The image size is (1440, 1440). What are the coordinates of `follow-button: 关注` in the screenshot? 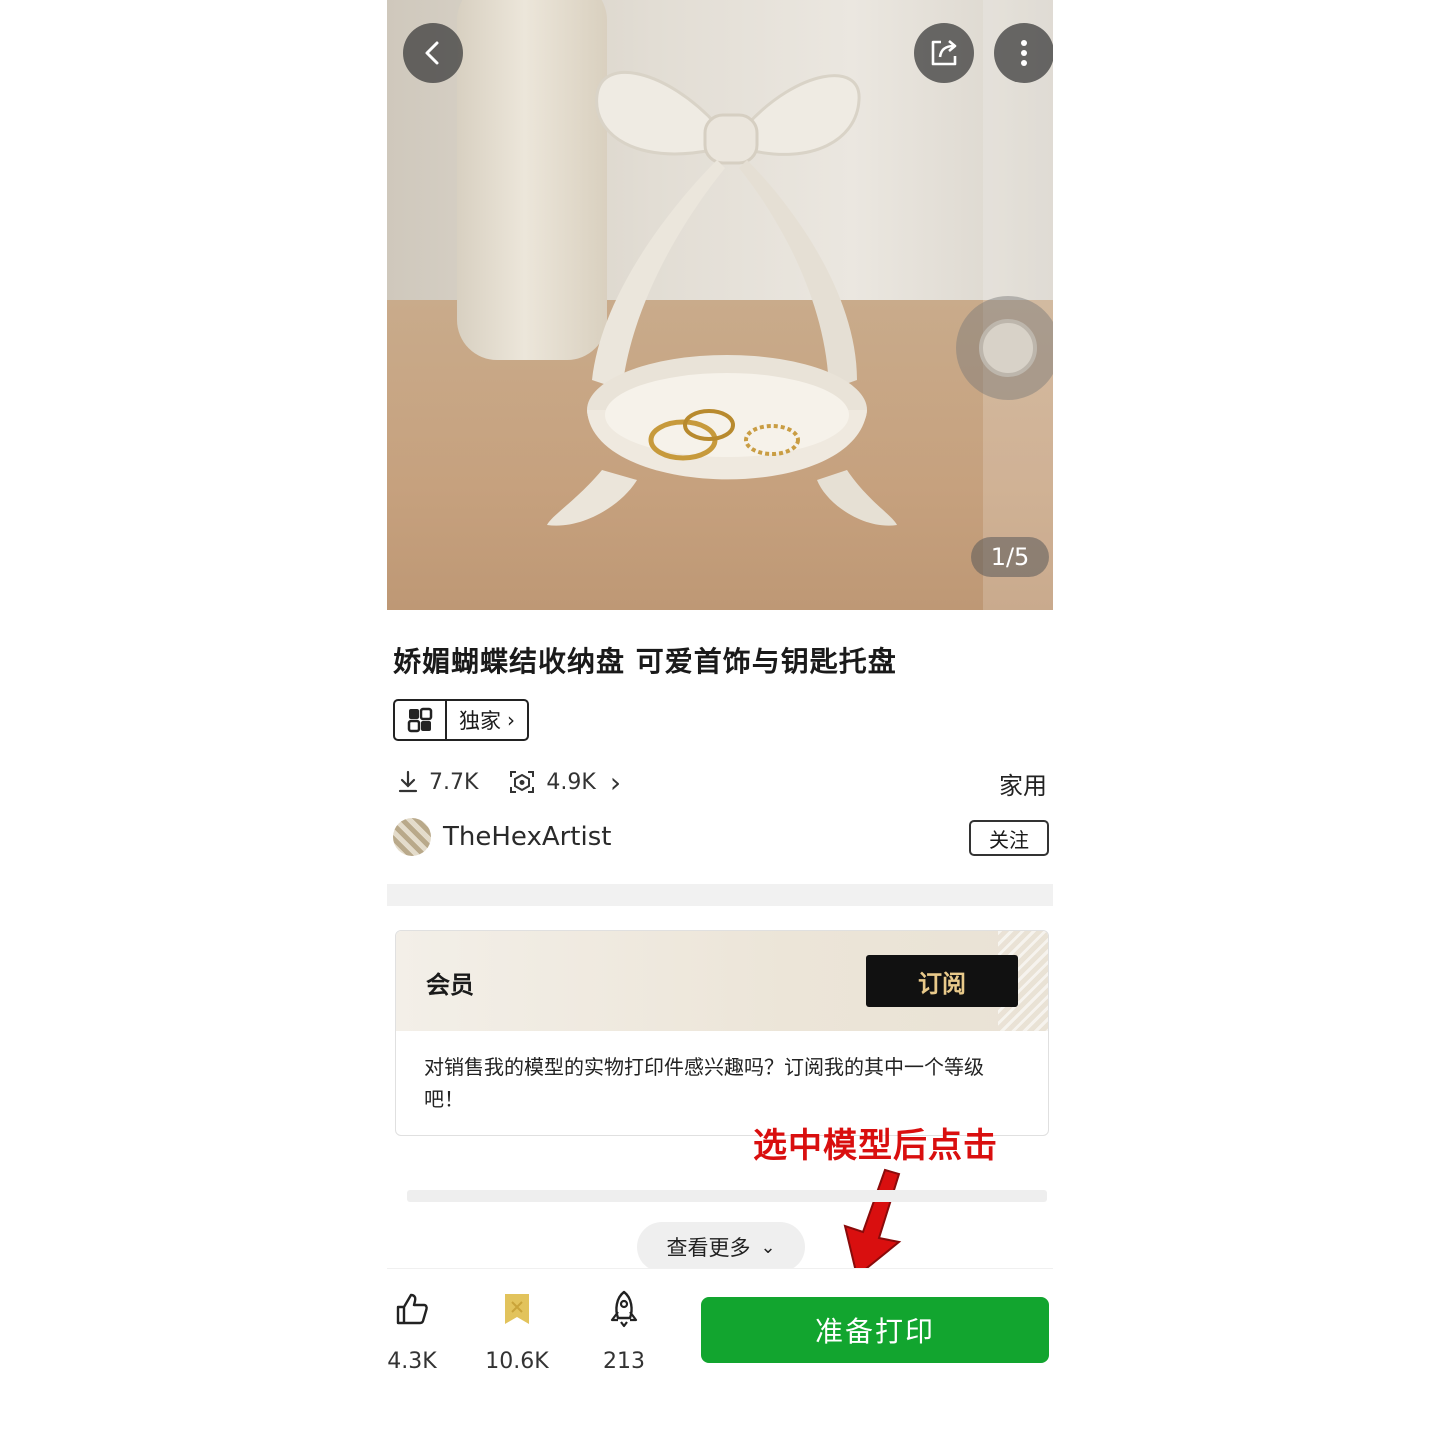 It's located at (1009, 838).